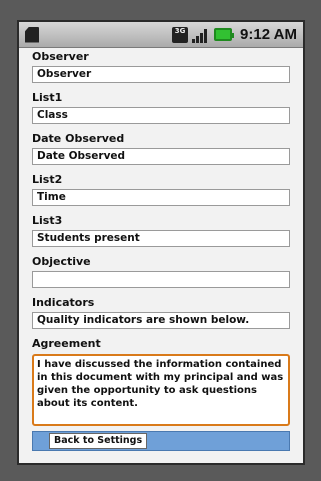 The width and height of the screenshot is (321, 481). What do you see at coordinates (66, 343) in the screenshot?
I see `agreement-label: Agreement` at bounding box center [66, 343].